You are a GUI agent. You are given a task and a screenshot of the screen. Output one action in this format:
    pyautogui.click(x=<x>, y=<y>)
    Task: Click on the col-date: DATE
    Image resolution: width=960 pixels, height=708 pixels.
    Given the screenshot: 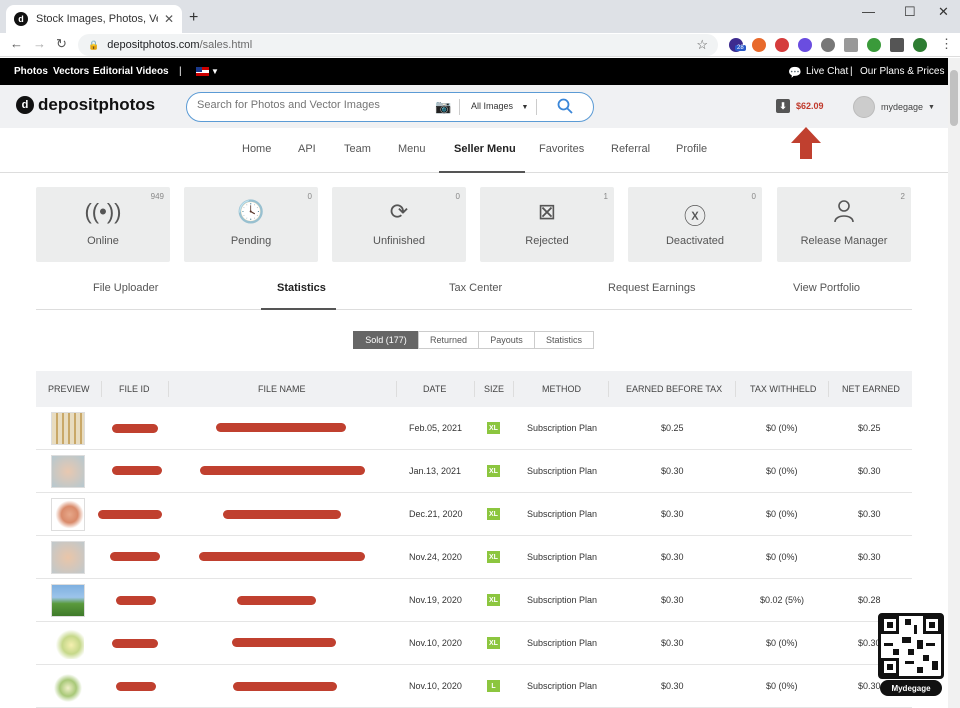 What is the action you would take?
    pyautogui.click(x=435, y=389)
    